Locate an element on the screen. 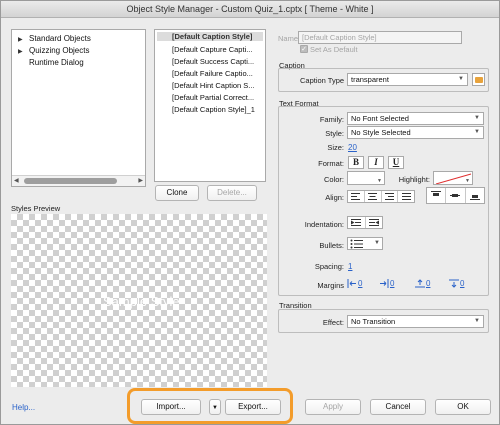 The image size is (500, 425). margin-bottom-control: 0 is located at coordinates (456, 284).